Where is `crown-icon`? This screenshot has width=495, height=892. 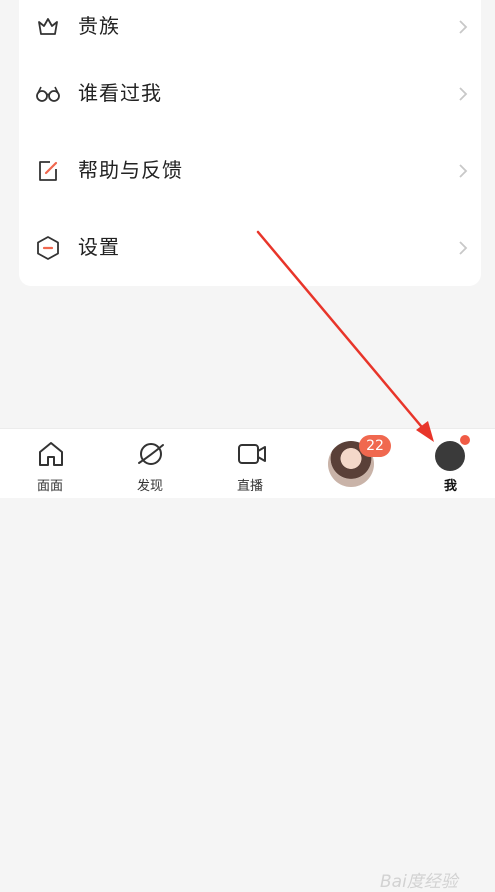
crown-icon is located at coordinates (48, 26).